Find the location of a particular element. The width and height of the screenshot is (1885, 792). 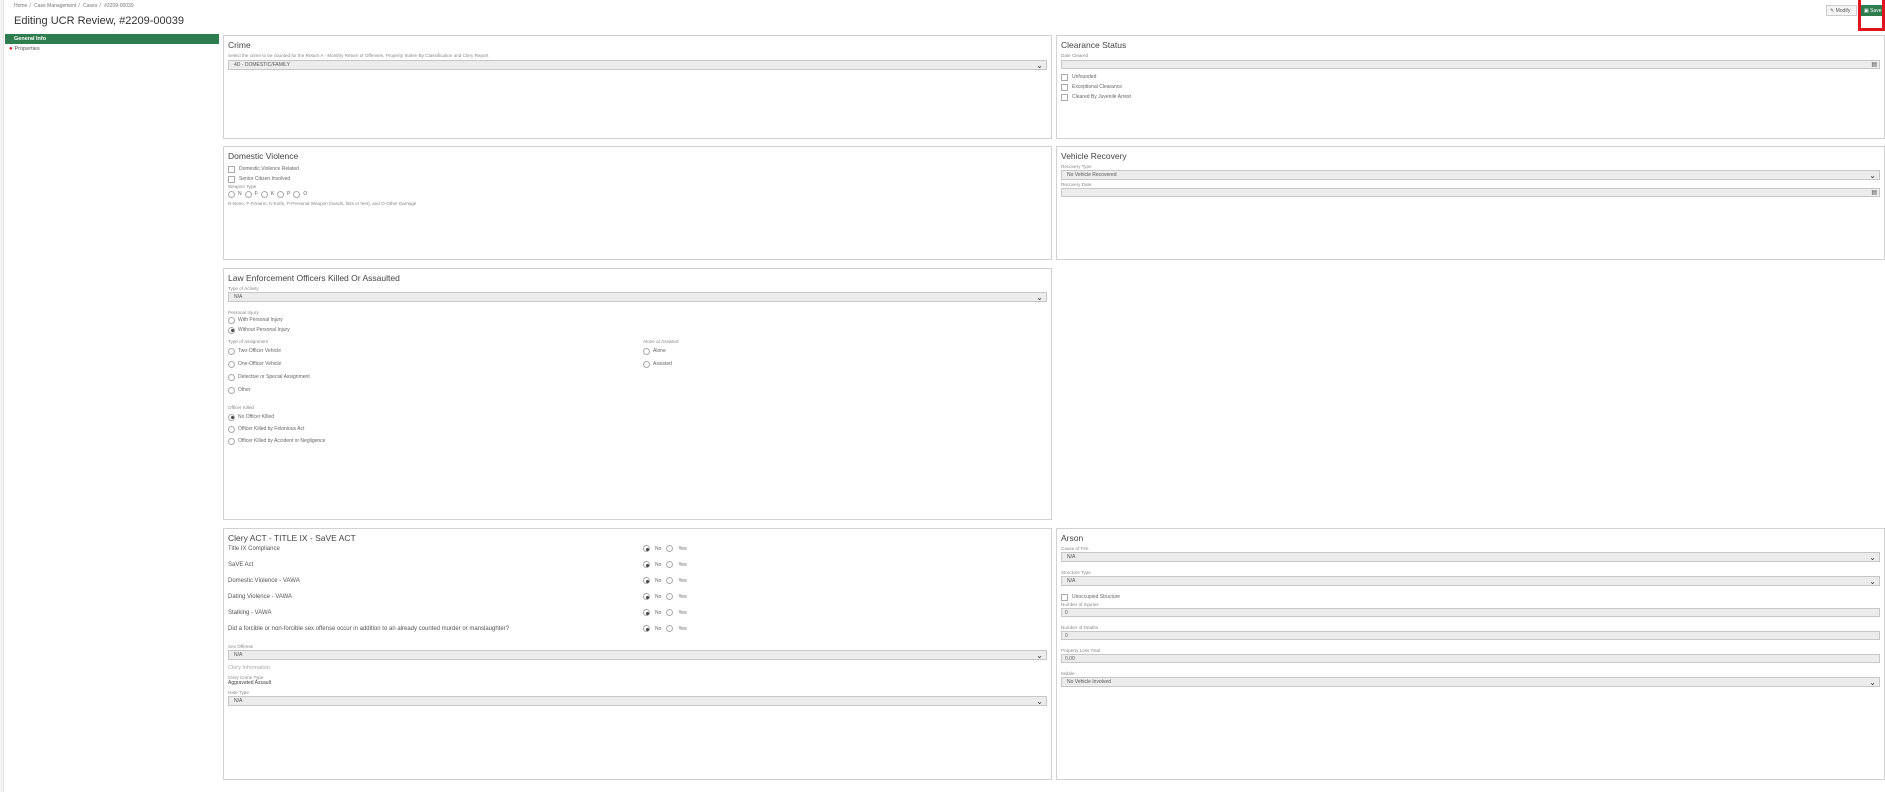

radio-label: Other is located at coordinates (244, 390).